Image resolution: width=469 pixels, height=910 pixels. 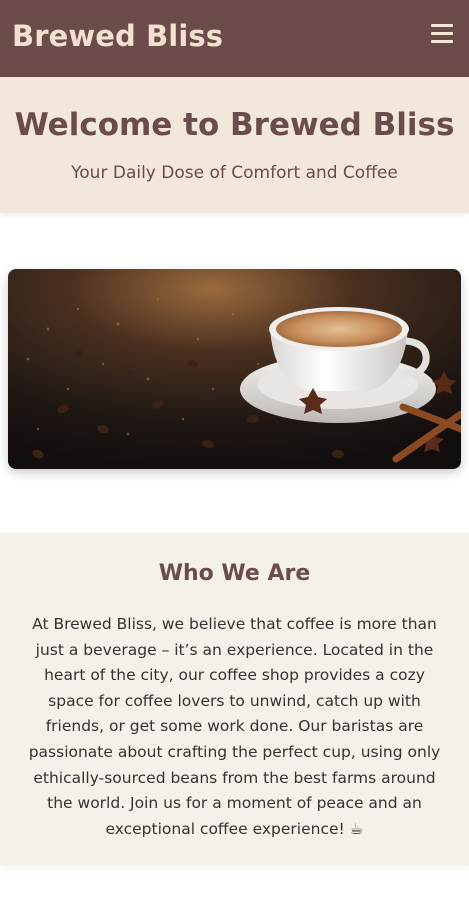 What do you see at coordinates (234, 125) in the screenshot?
I see `hero-title: Welcome to Brewed Bliss` at bounding box center [234, 125].